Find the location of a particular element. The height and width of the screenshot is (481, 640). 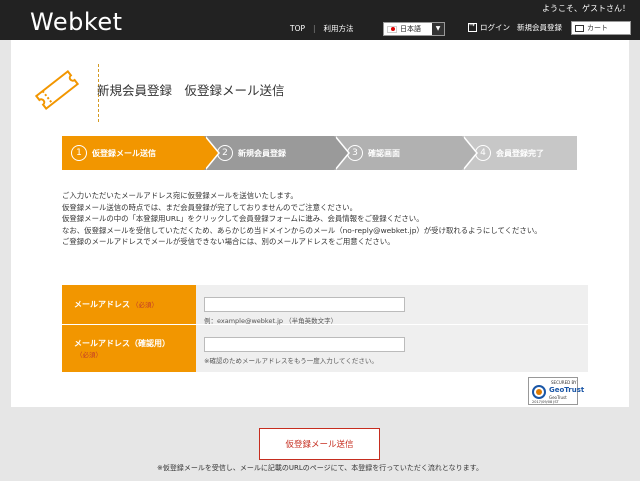

japan-flag-icon is located at coordinates (392, 29).